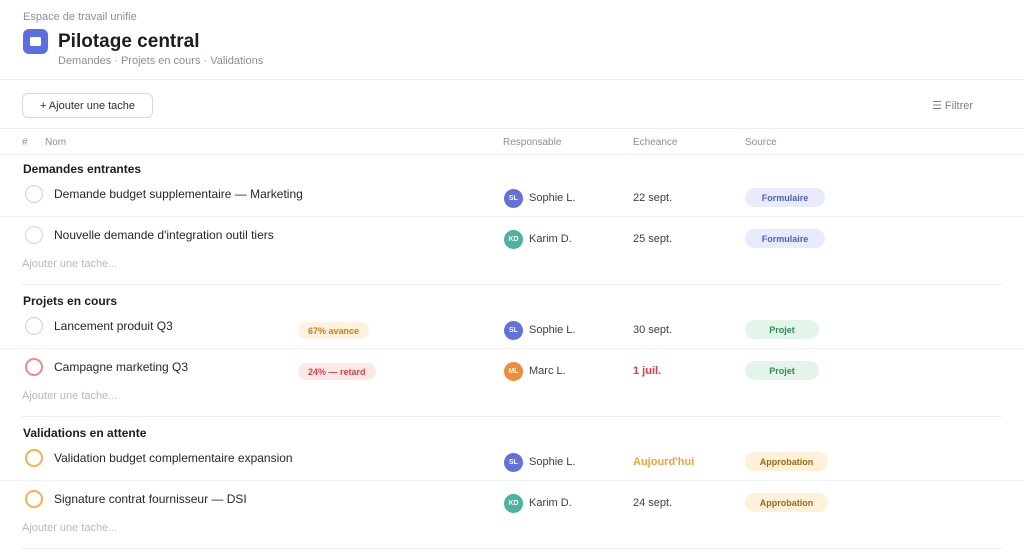  What do you see at coordinates (55, 142) in the screenshot?
I see `column-name: Nom` at bounding box center [55, 142].